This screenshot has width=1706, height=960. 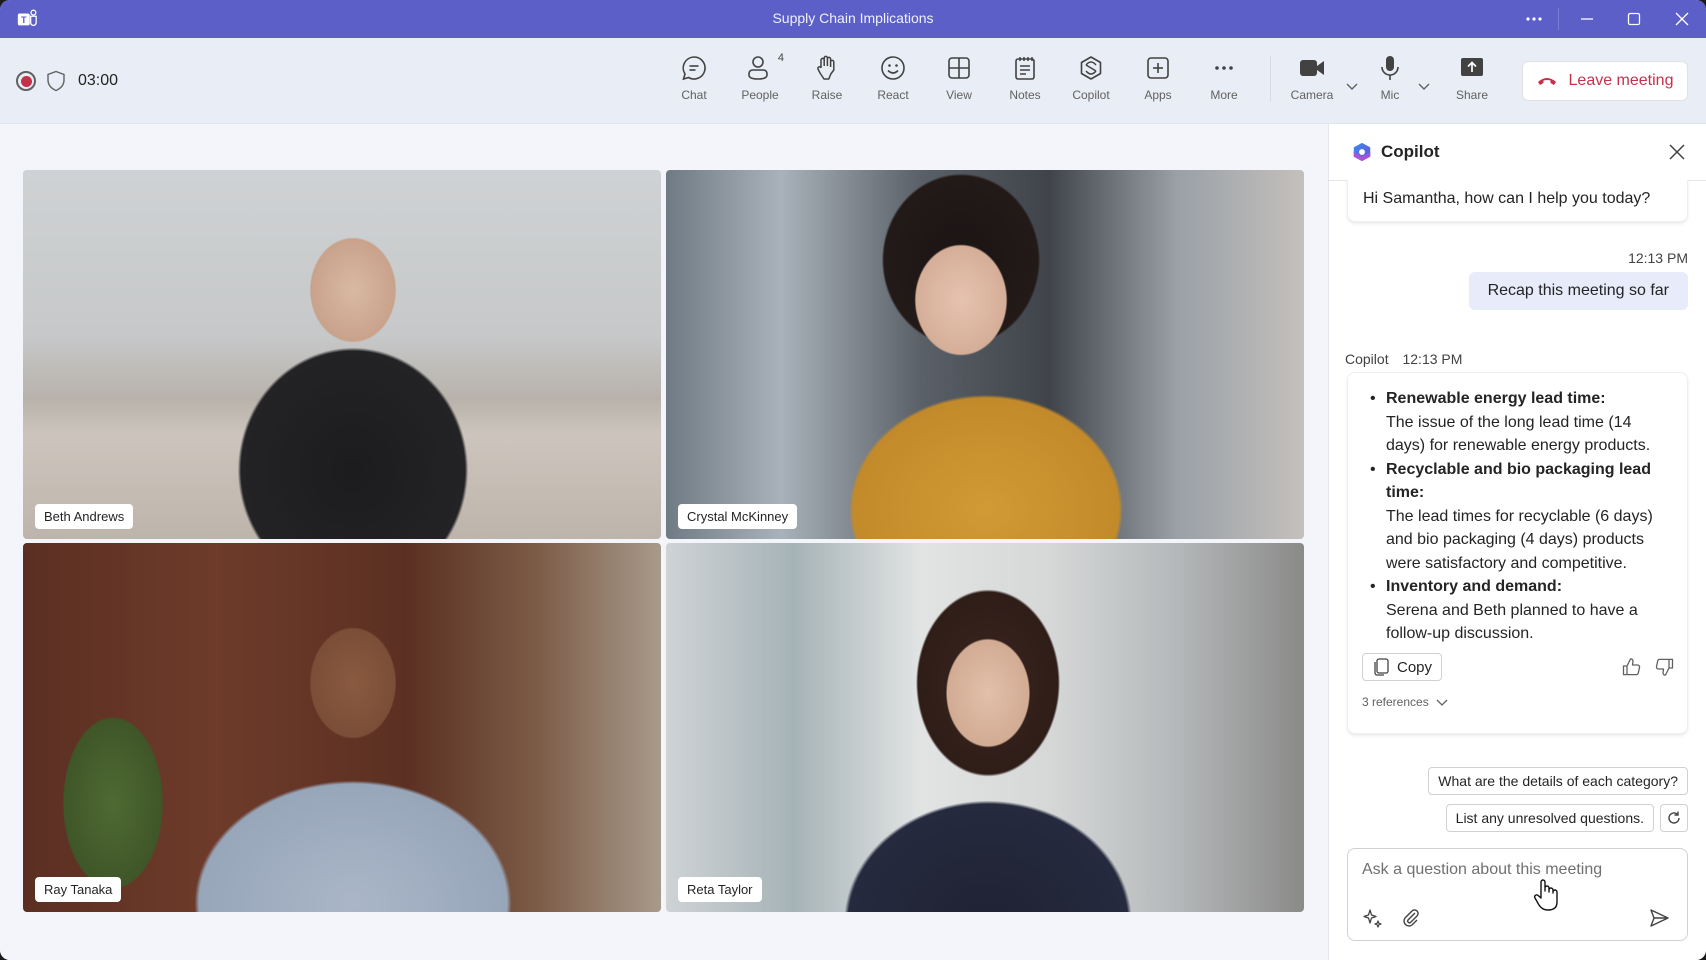 What do you see at coordinates (1415, 667) in the screenshot?
I see `copy-label: Copy` at bounding box center [1415, 667].